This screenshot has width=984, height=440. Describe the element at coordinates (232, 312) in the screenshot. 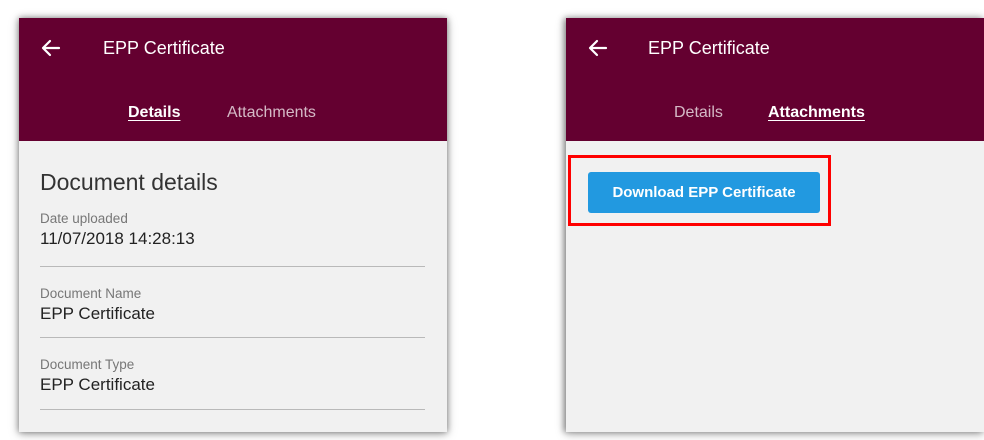

I see `document-name-field: Document Name EPP Certificate` at that location.